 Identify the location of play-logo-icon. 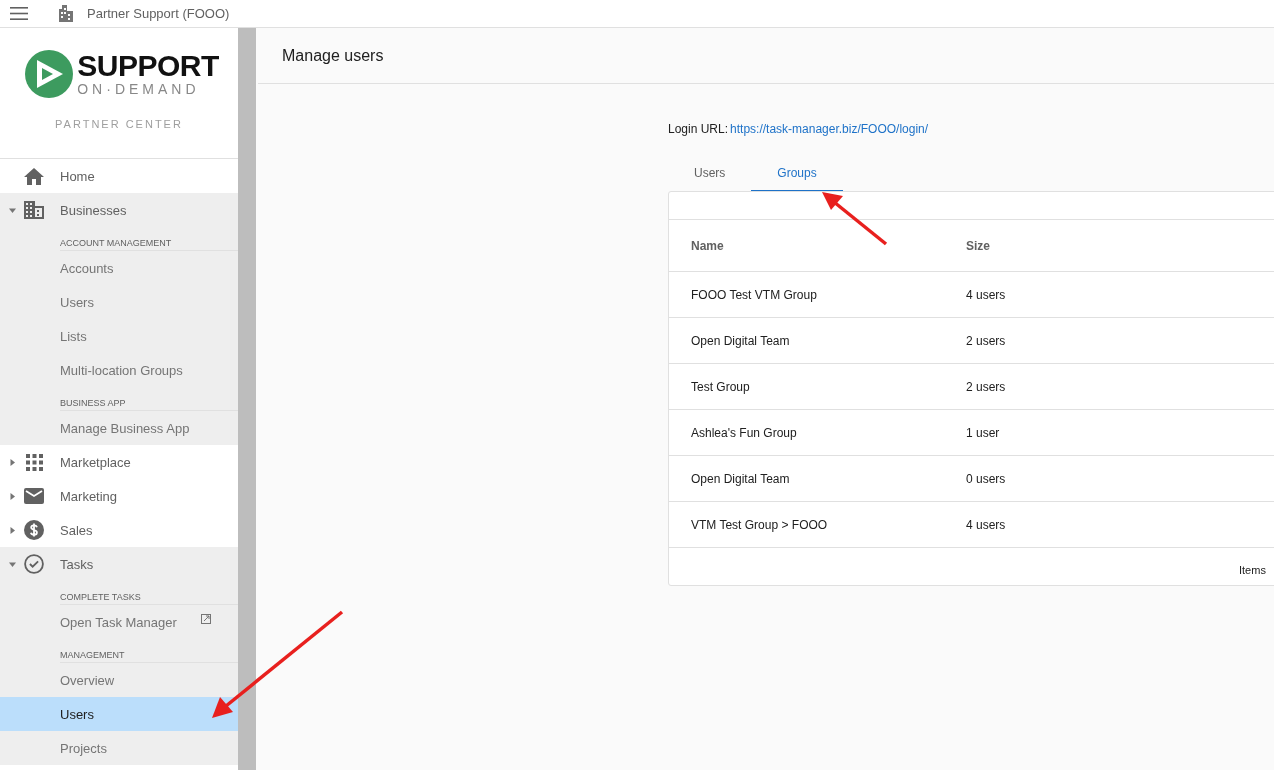
(49, 74).